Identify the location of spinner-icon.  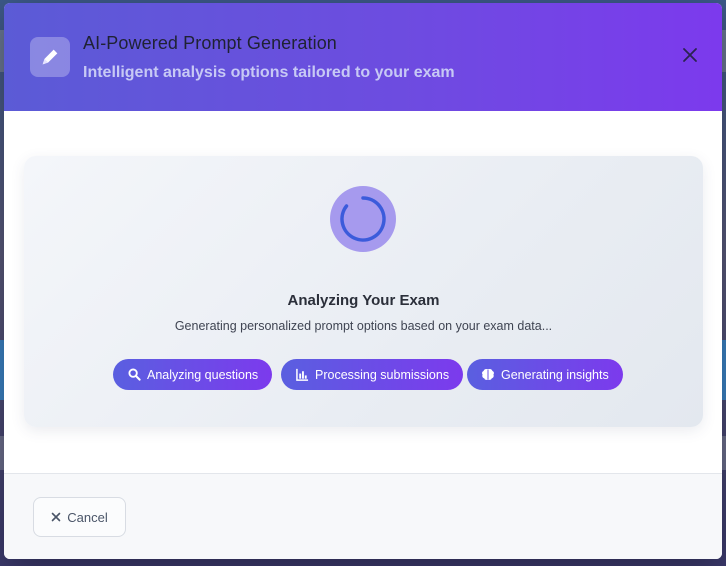
(363, 219).